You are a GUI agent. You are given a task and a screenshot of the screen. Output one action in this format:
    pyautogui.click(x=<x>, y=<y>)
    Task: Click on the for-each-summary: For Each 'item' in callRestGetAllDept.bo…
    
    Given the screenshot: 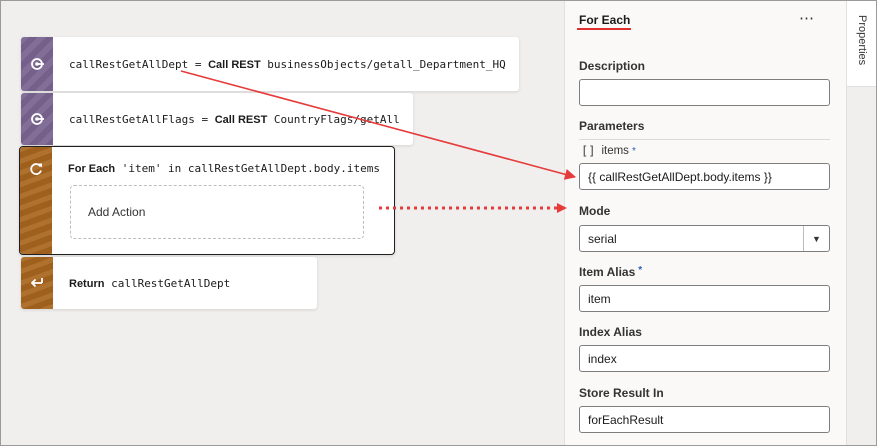 What is the action you would take?
    pyautogui.click(x=224, y=168)
    